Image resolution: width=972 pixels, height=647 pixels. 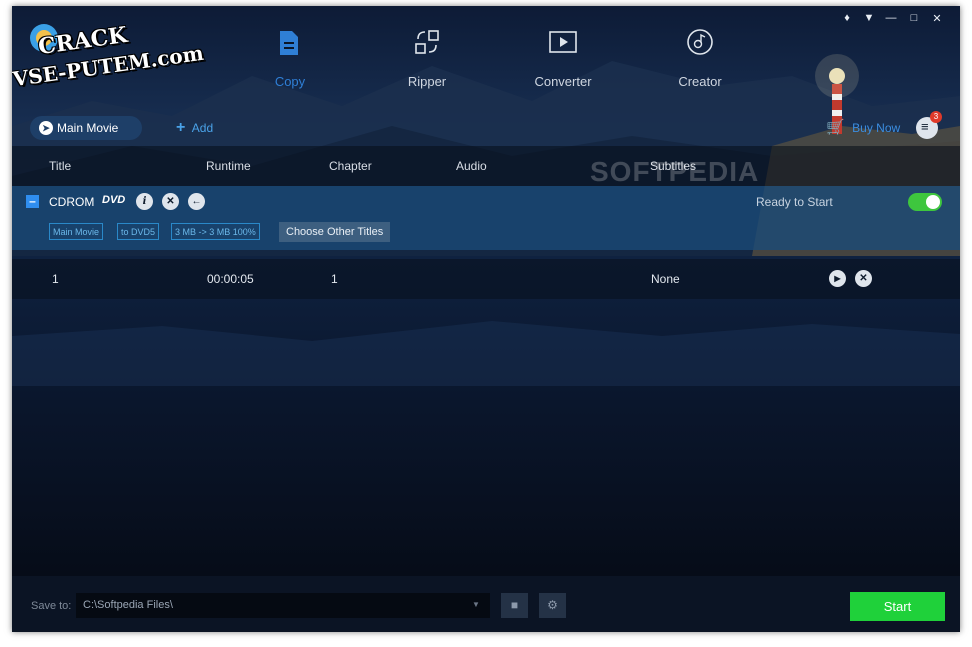 I want to click on source-name: CDROM, so click(x=72, y=202).